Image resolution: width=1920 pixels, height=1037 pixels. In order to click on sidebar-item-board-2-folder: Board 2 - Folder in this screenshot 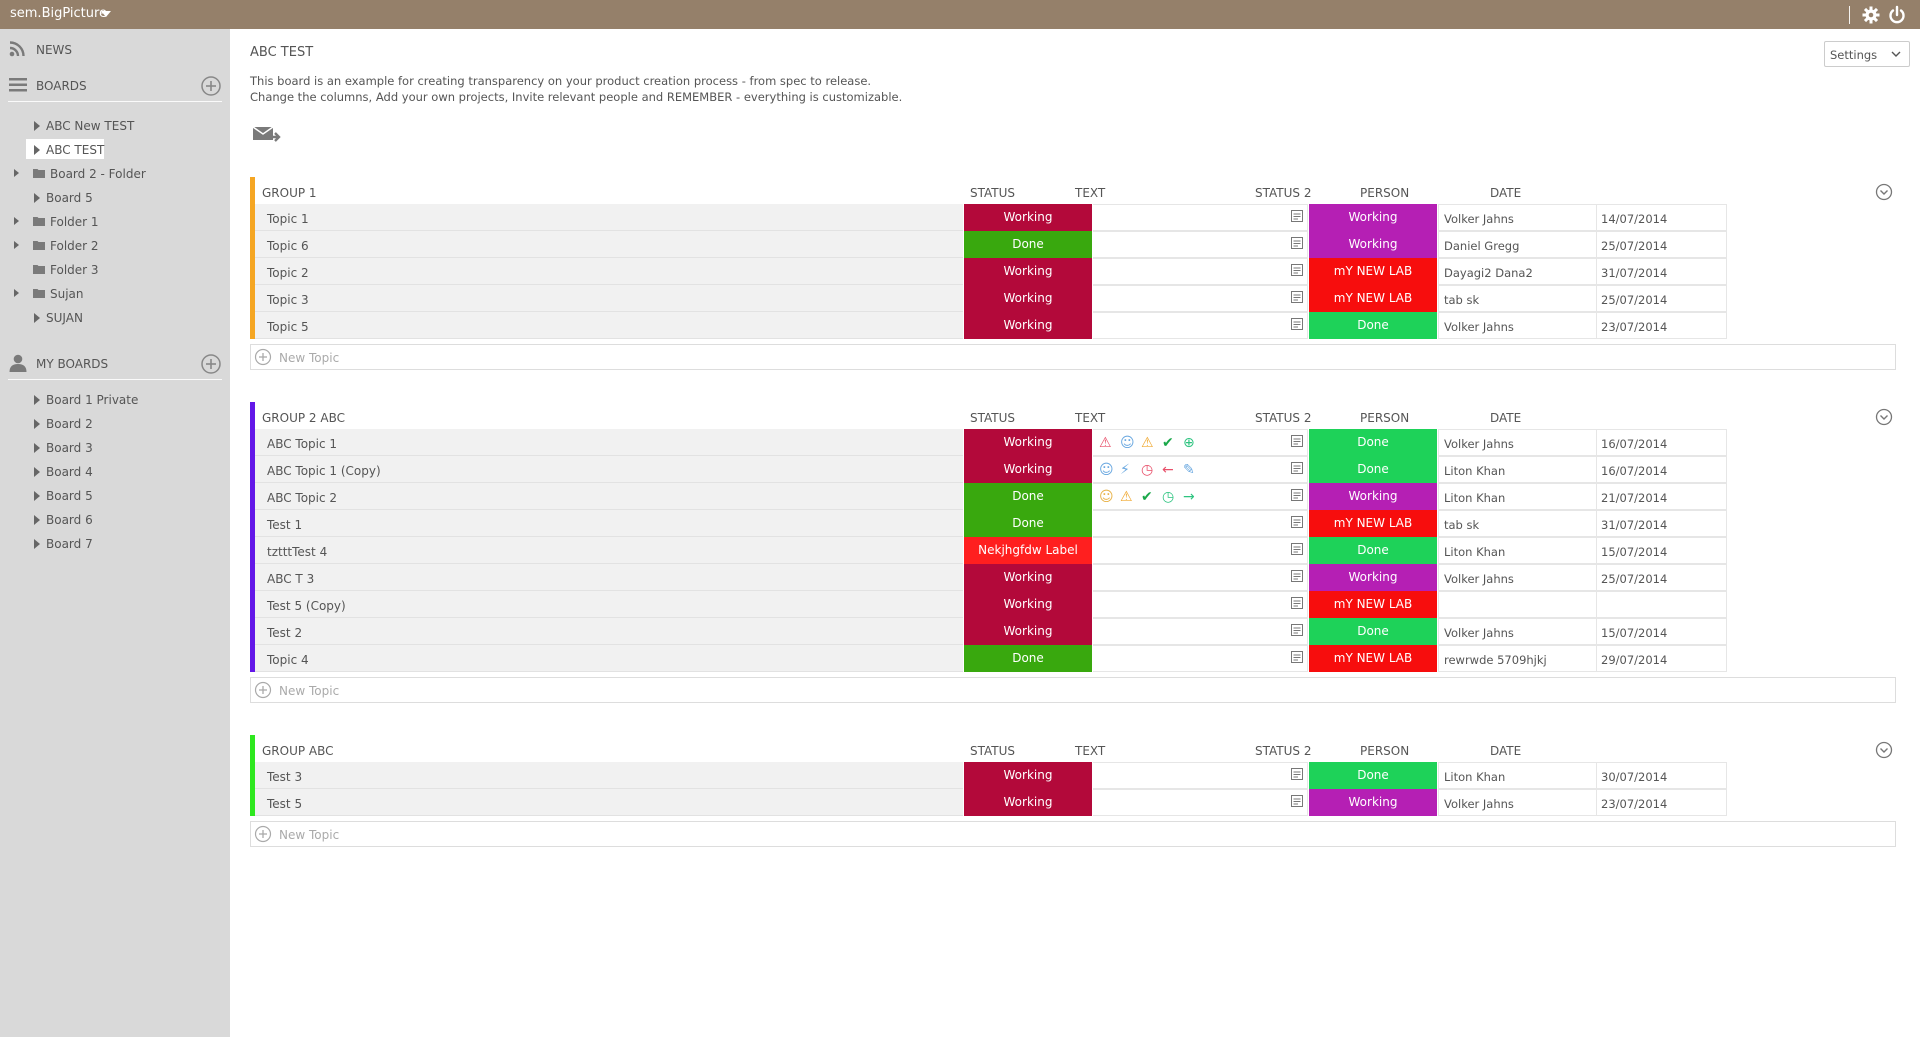, I will do `click(113, 174)`.